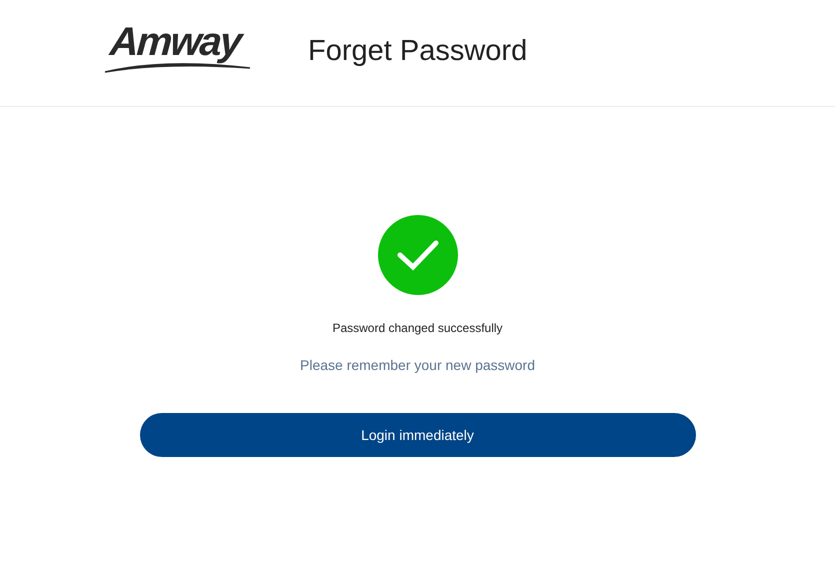  Describe the element at coordinates (418, 435) in the screenshot. I see `login-button: Login immediately` at that location.